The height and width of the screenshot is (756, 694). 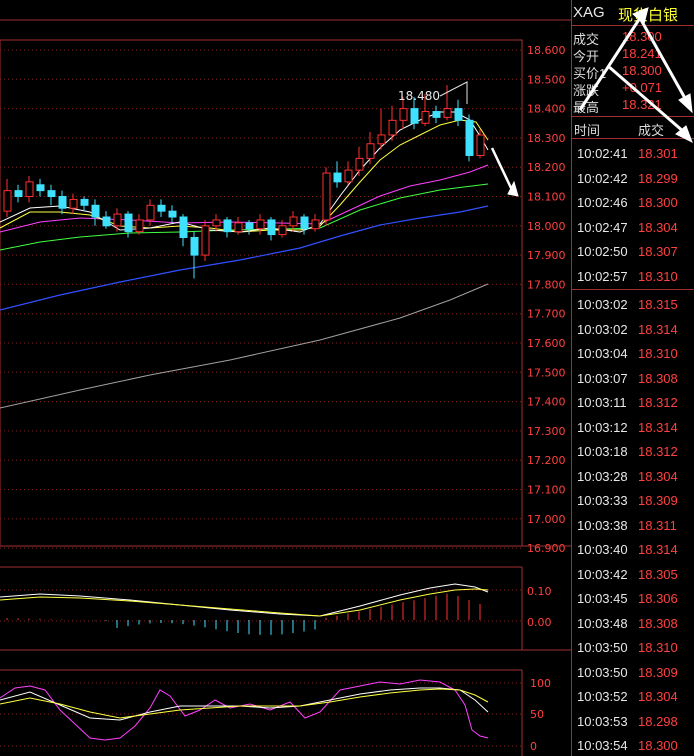 I want to click on peak-label: 18.480, so click(x=419, y=96).